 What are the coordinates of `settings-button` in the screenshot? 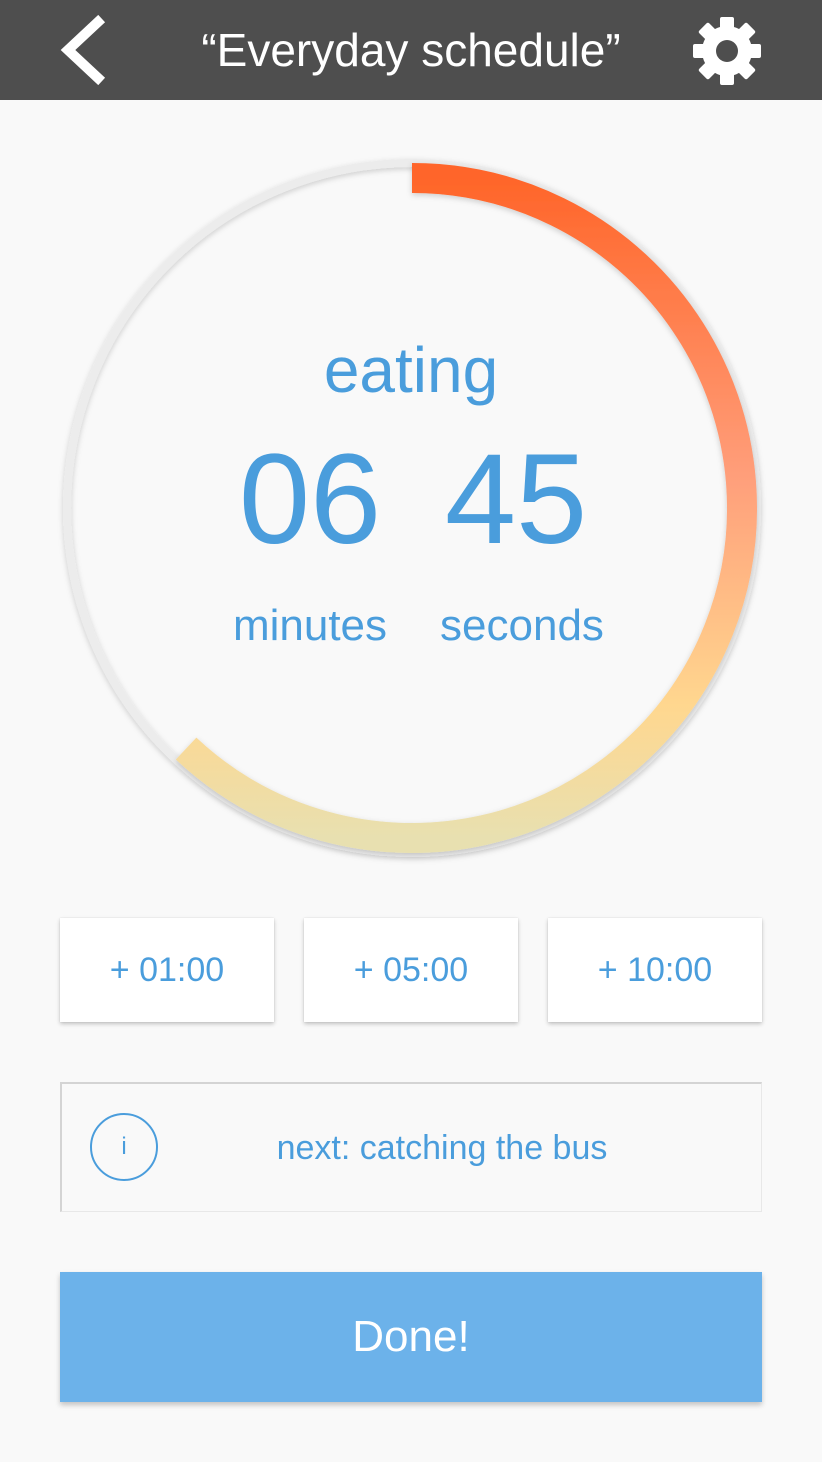 It's located at (727, 51).